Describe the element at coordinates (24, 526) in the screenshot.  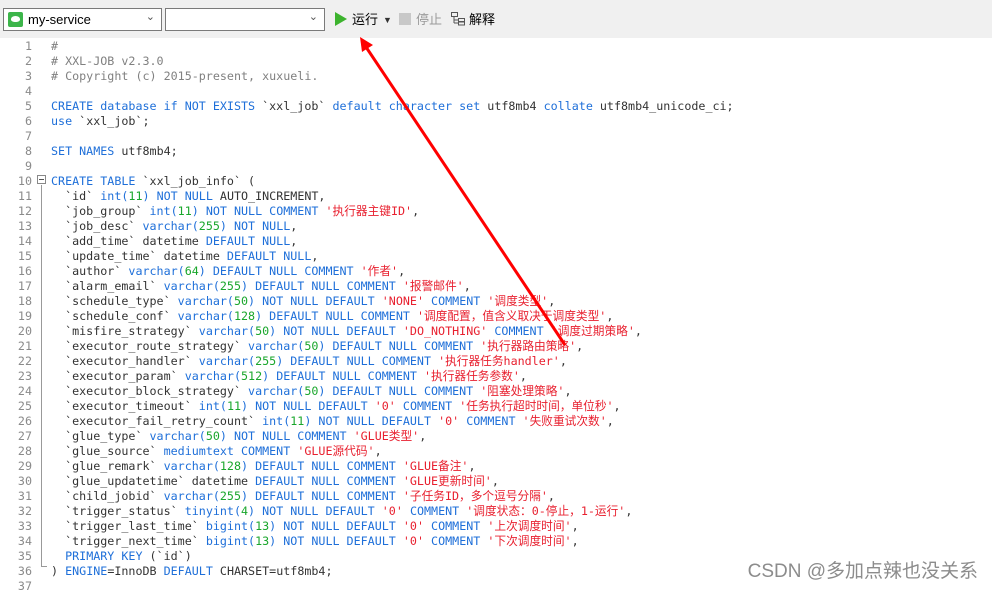
I see `line-number: 33` at that location.